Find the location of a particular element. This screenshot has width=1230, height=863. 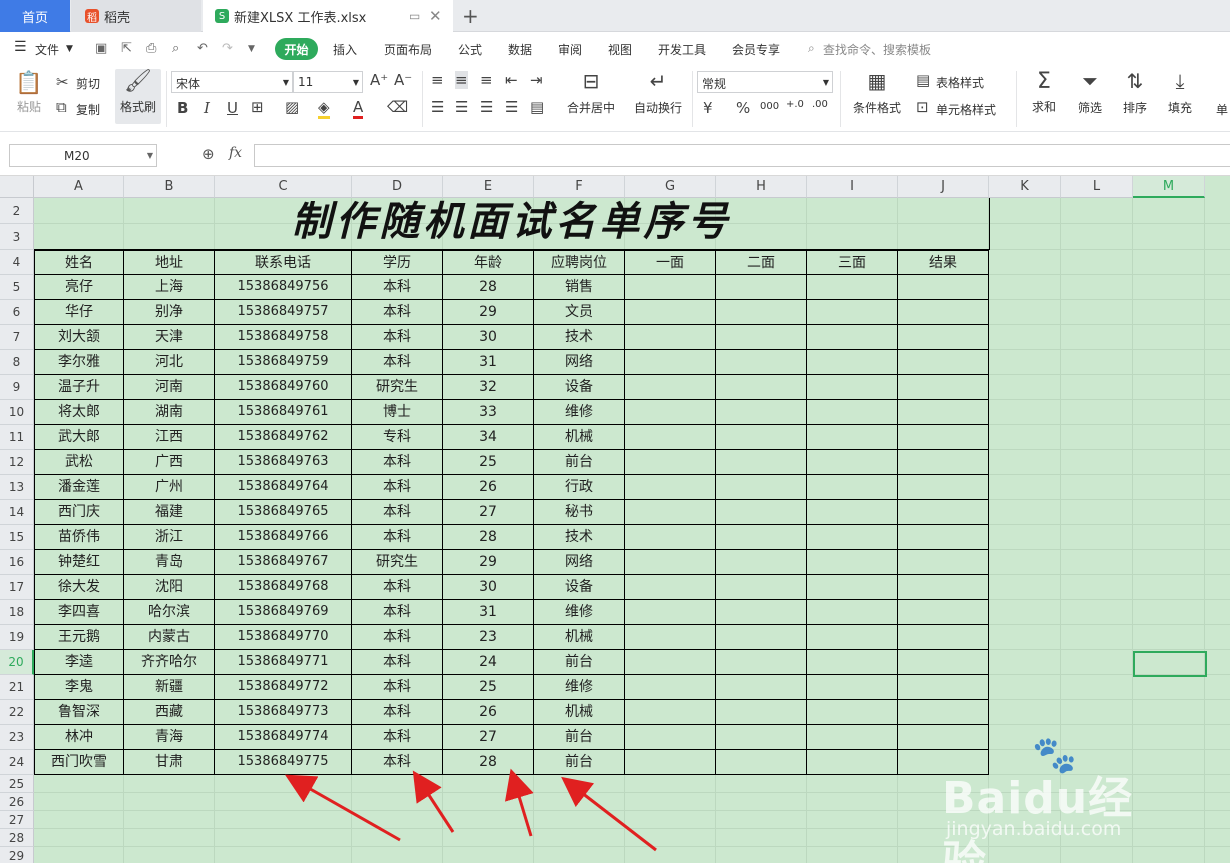

close-tab-icon: ✕ is located at coordinates (435, 16).